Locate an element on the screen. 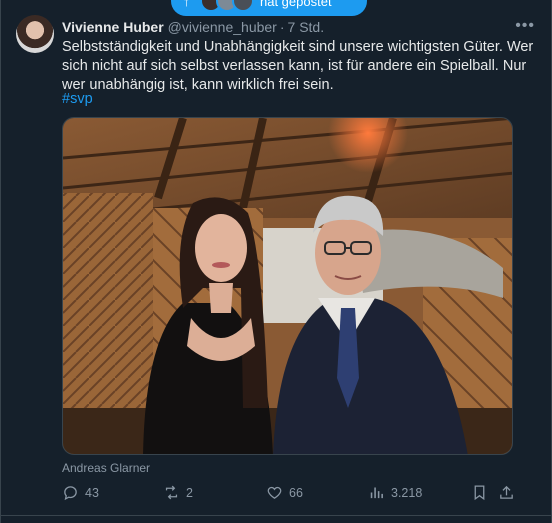 The width and height of the screenshot is (552, 523). reposted-label: hat gepostet is located at coordinates (296, 4).